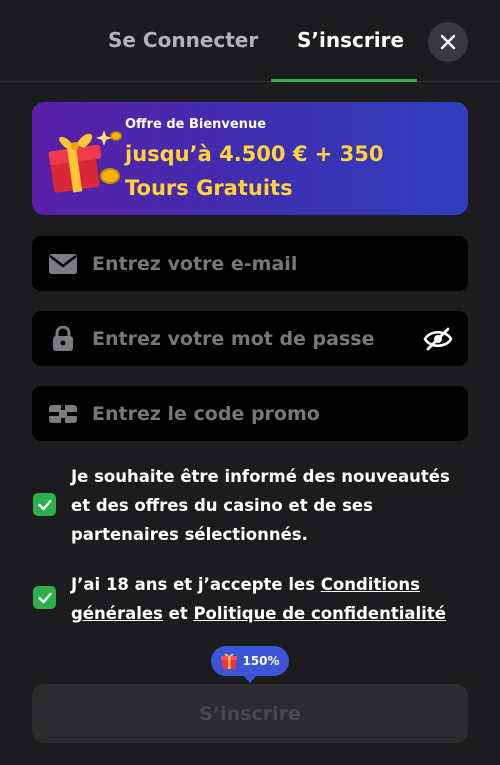 The image size is (500, 765). Describe the element at coordinates (350, 40) in the screenshot. I see `tab-signup: S’inscrire` at that location.